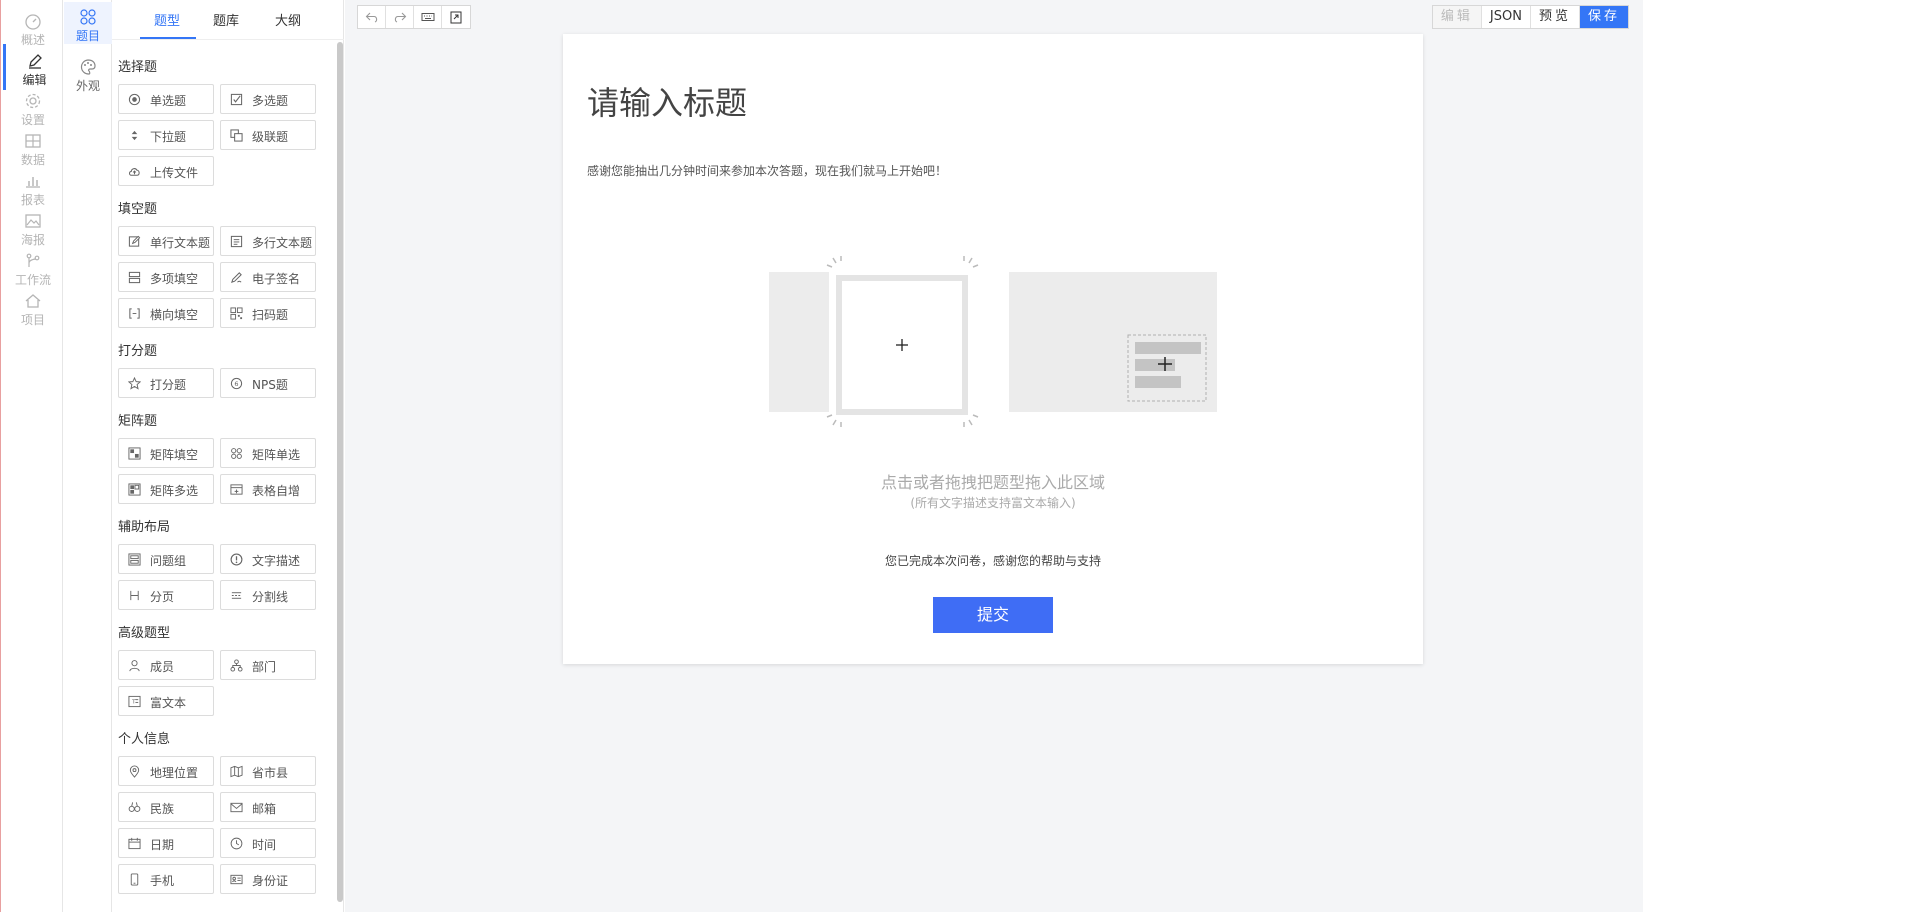 The height and width of the screenshot is (912, 1920). Describe the element at coordinates (87, 36) in the screenshot. I see `subnav-questions-label: 题目` at that location.